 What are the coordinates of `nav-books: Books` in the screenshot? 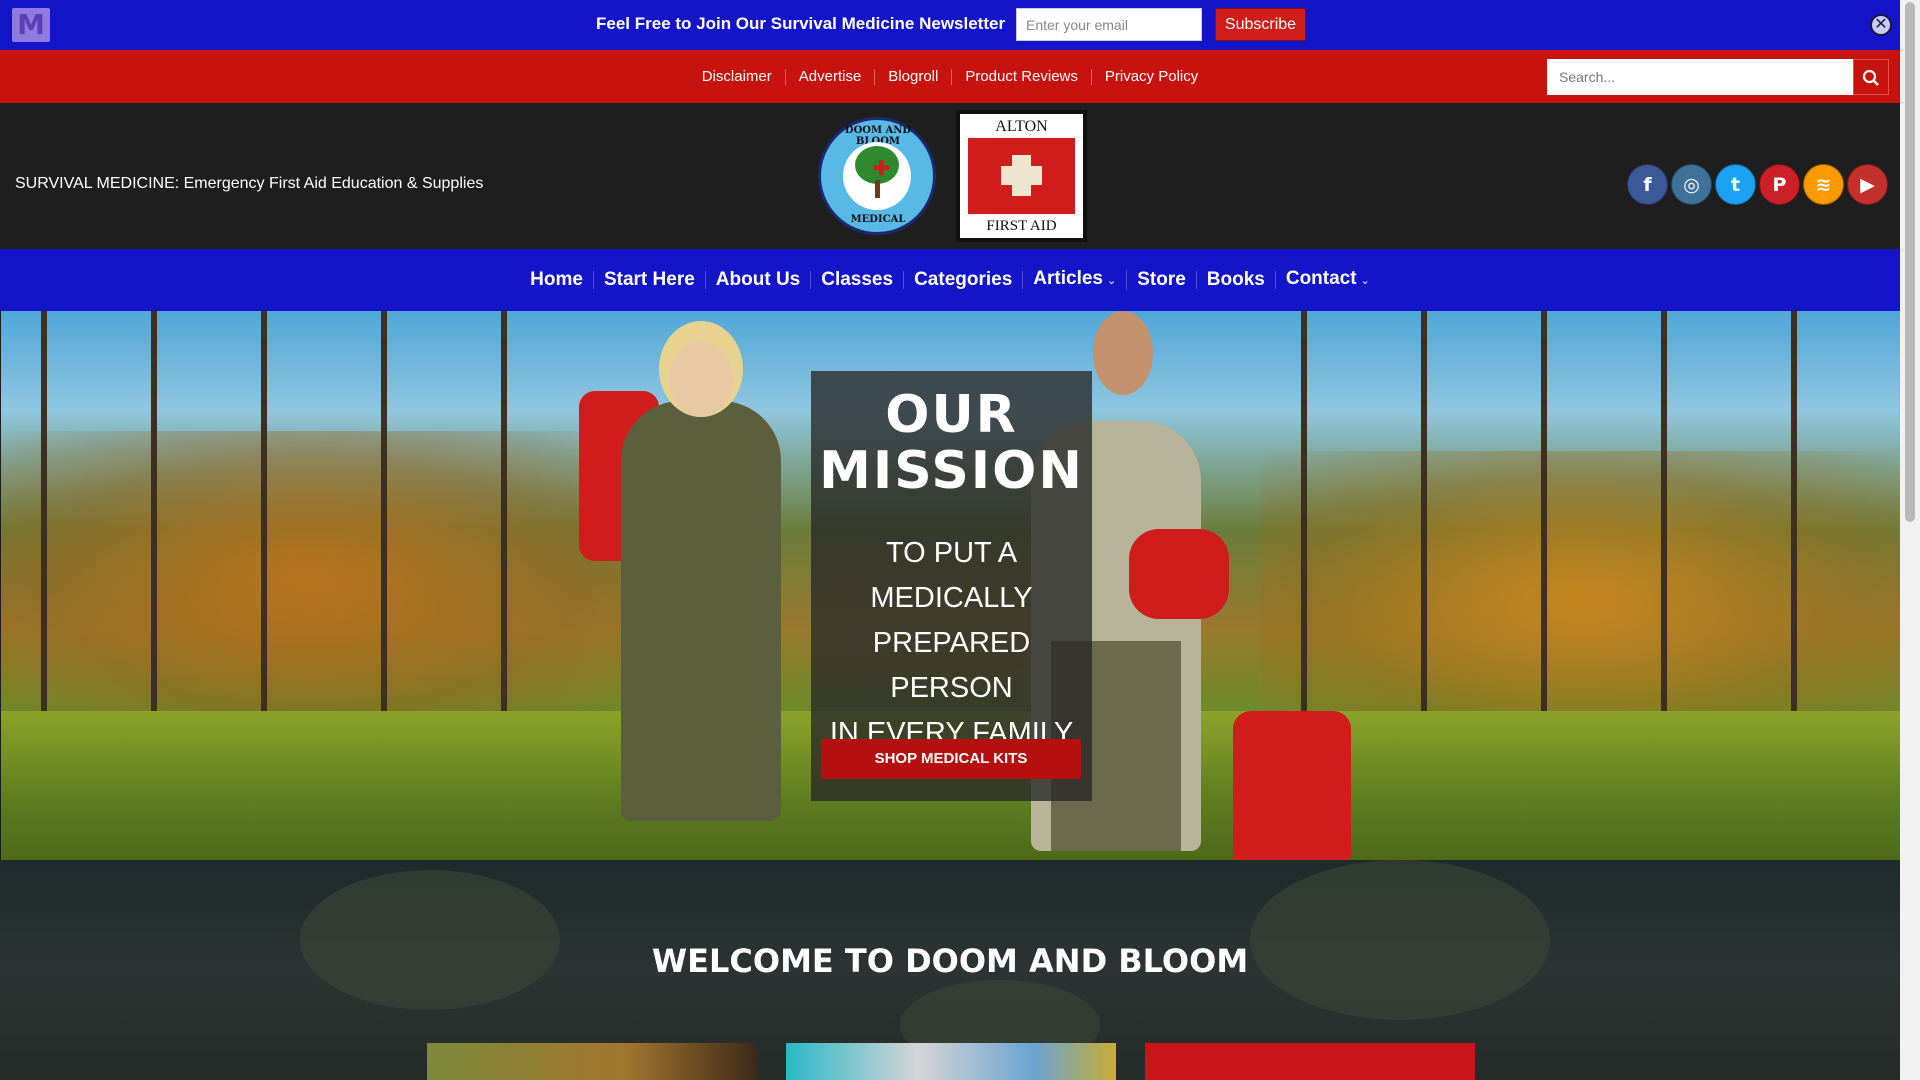 It's located at (1236, 279).